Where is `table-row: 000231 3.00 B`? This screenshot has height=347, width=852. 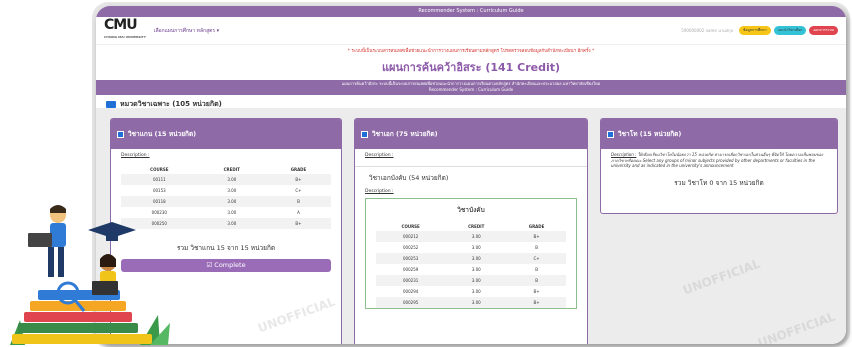
table-row: 000231 3.00 B is located at coordinates (471, 280).